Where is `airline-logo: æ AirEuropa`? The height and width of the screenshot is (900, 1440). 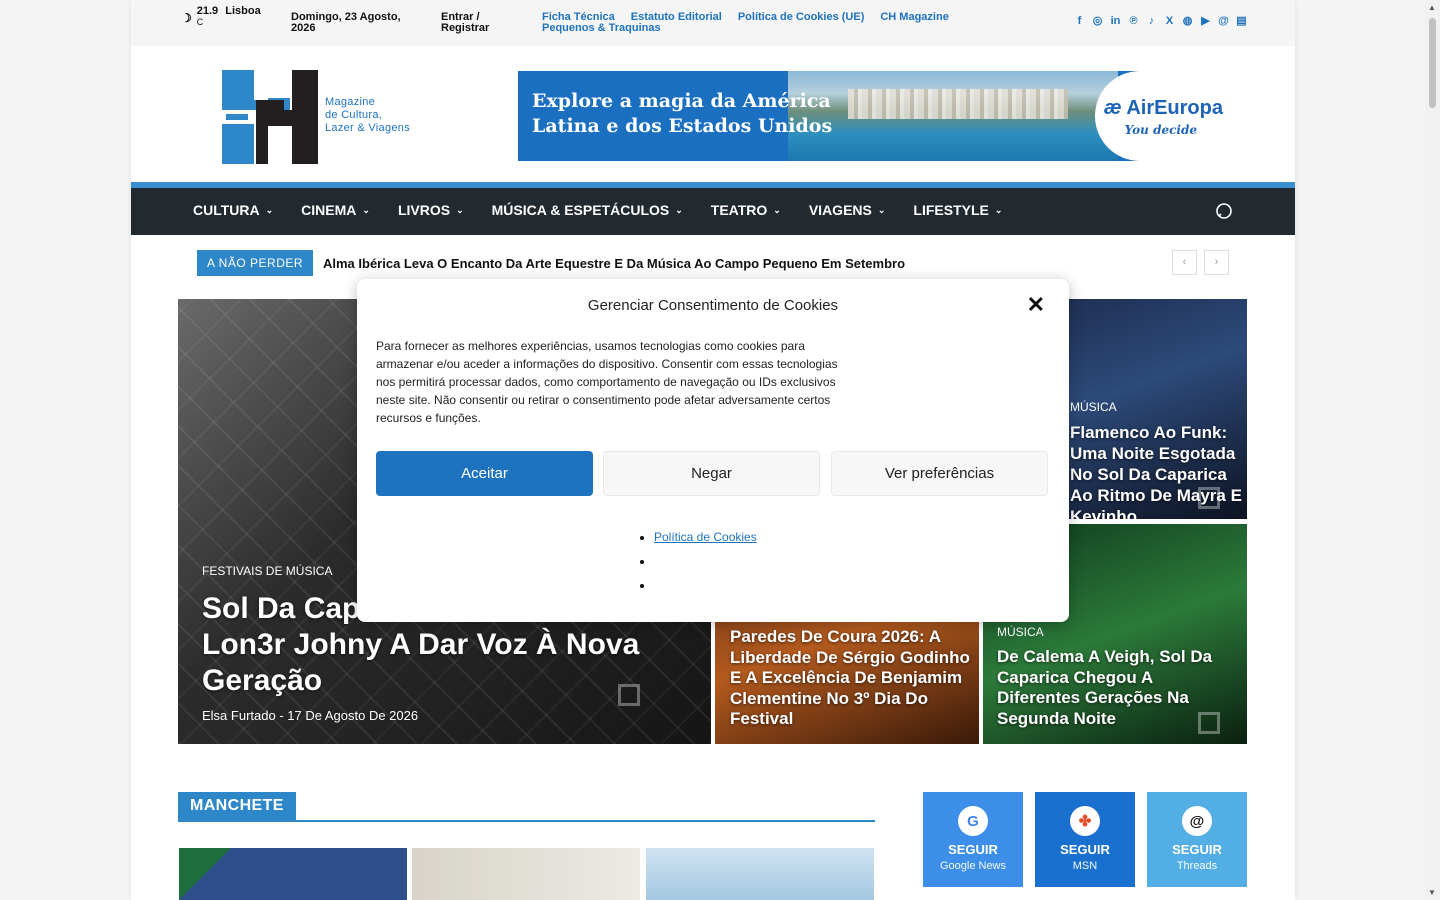
airline-logo: æ AirEuropa is located at coordinates (1163, 108).